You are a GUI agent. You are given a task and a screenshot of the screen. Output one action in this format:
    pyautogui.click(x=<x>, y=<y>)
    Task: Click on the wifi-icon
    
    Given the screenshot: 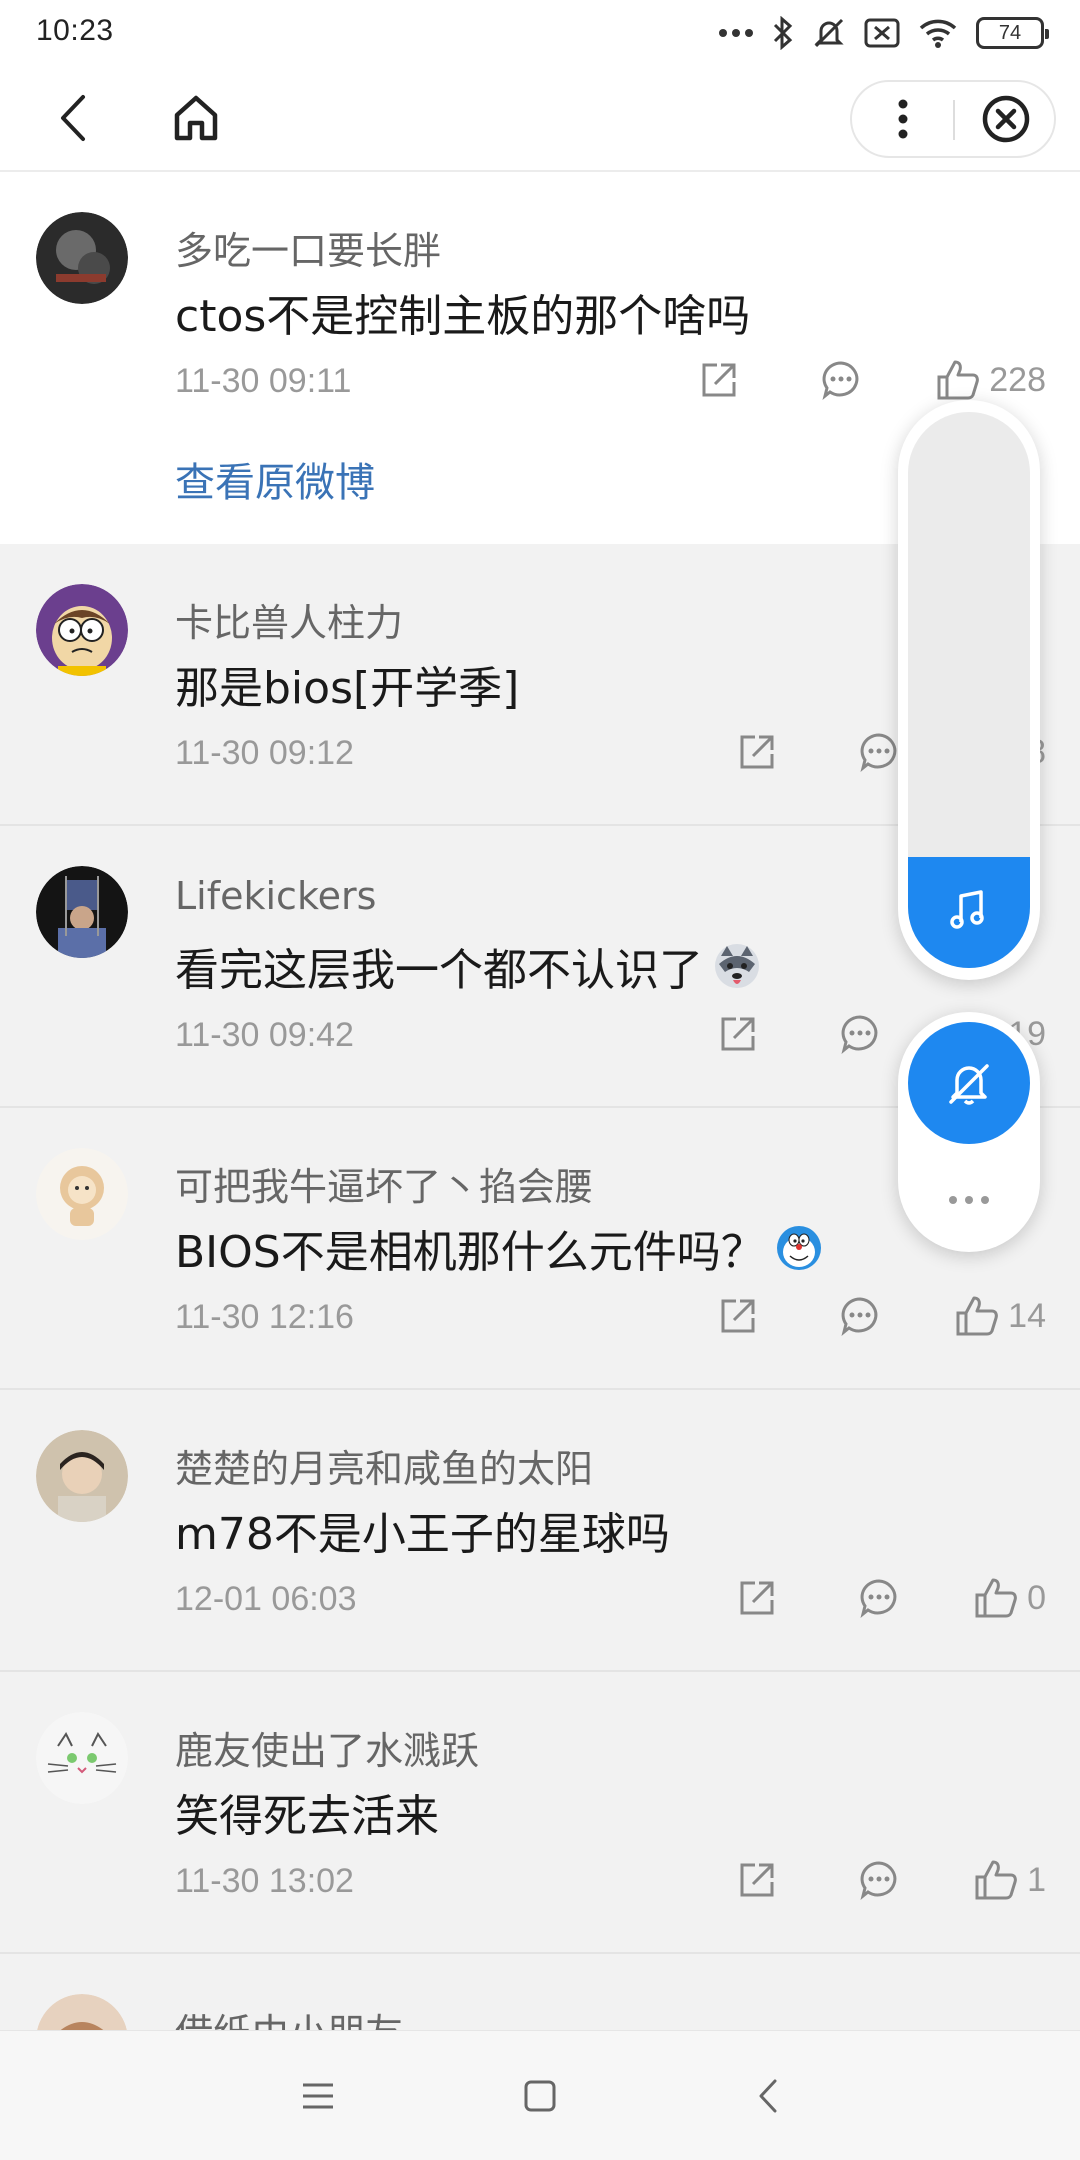 What is the action you would take?
    pyautogui.click(x=938, y=33)
    